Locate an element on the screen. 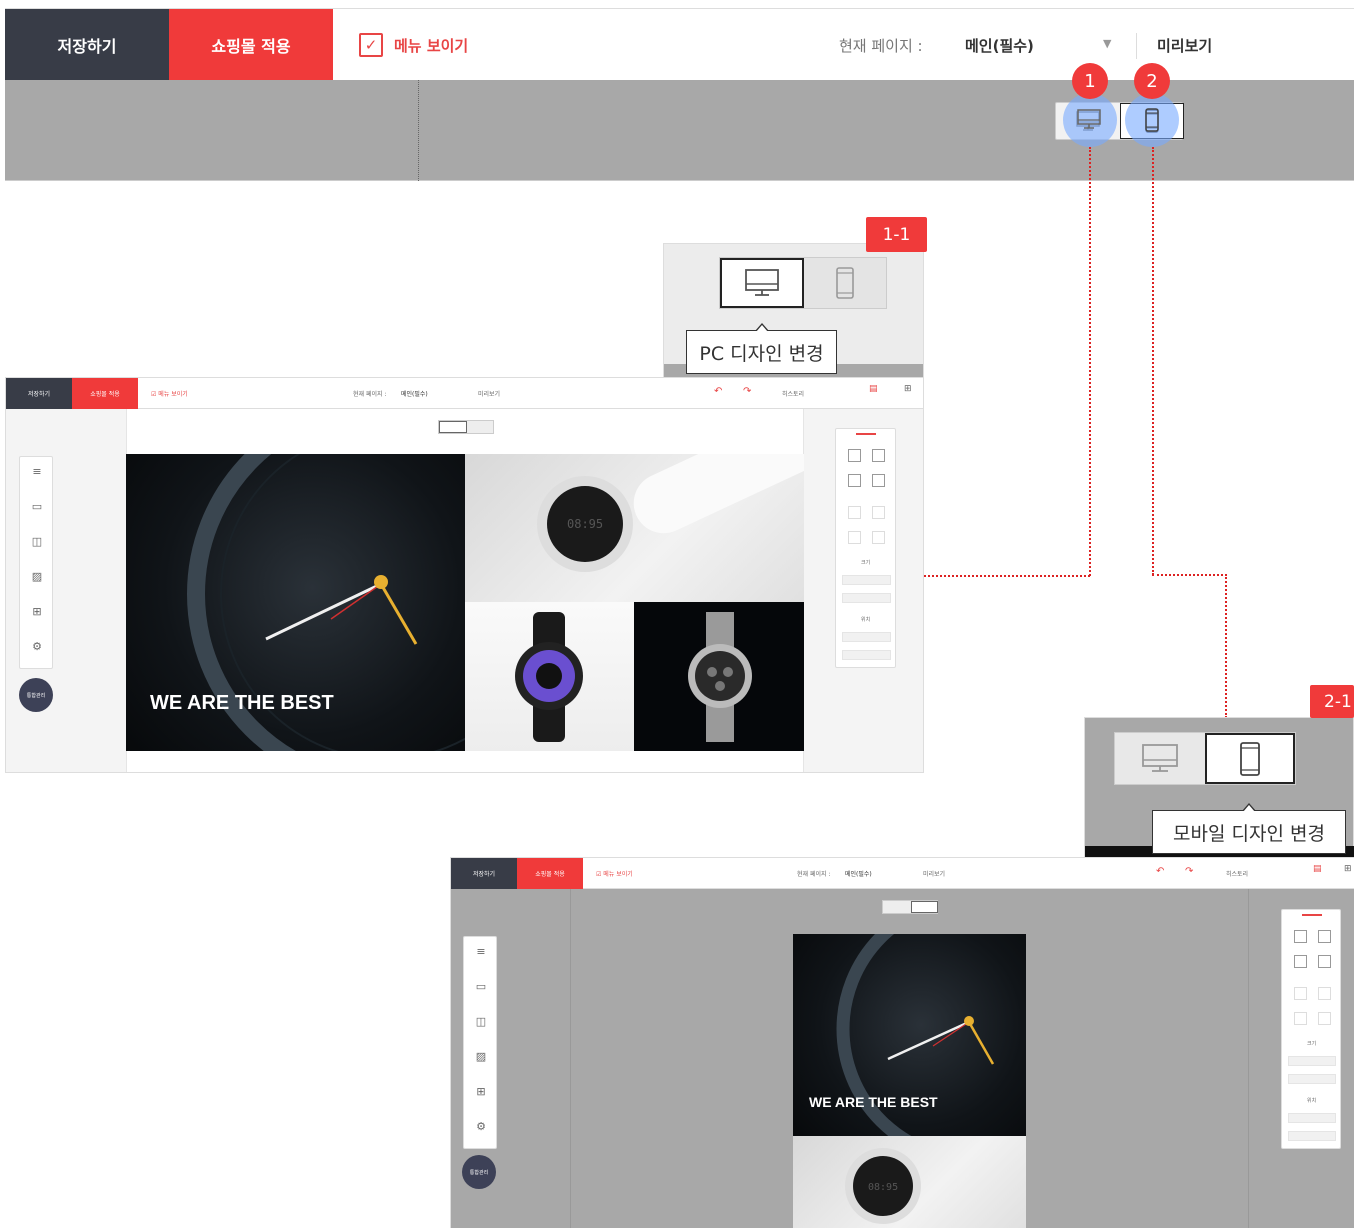 This screenshot has width=1354, height=1228. caret-down-icon: ▼ is located at coordinates (1107, 43).